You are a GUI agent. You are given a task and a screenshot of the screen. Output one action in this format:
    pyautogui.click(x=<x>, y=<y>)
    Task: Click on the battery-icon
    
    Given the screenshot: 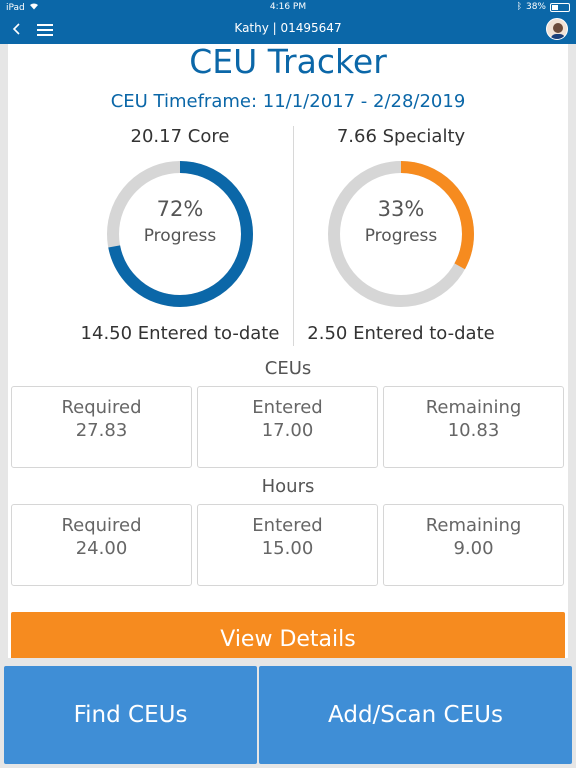 What is the action you would take?
    pyautogui.click(x=560, y=7)
    